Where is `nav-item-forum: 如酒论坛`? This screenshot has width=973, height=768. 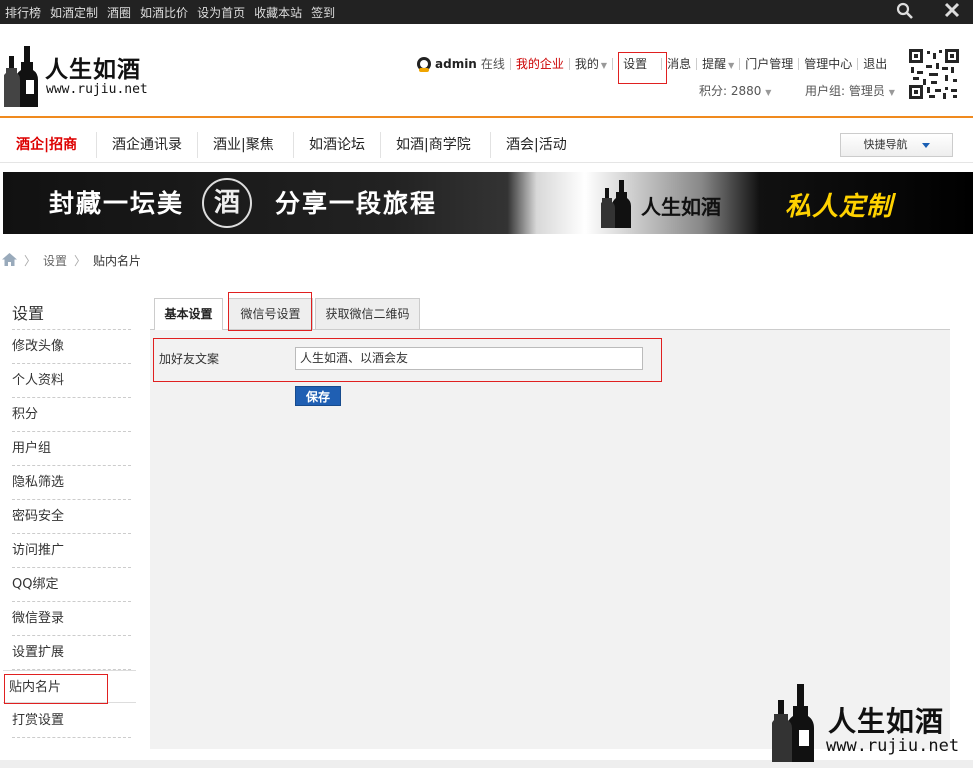 nav-item-forum: 如酒论坛 is located at coordinates (337, 145).